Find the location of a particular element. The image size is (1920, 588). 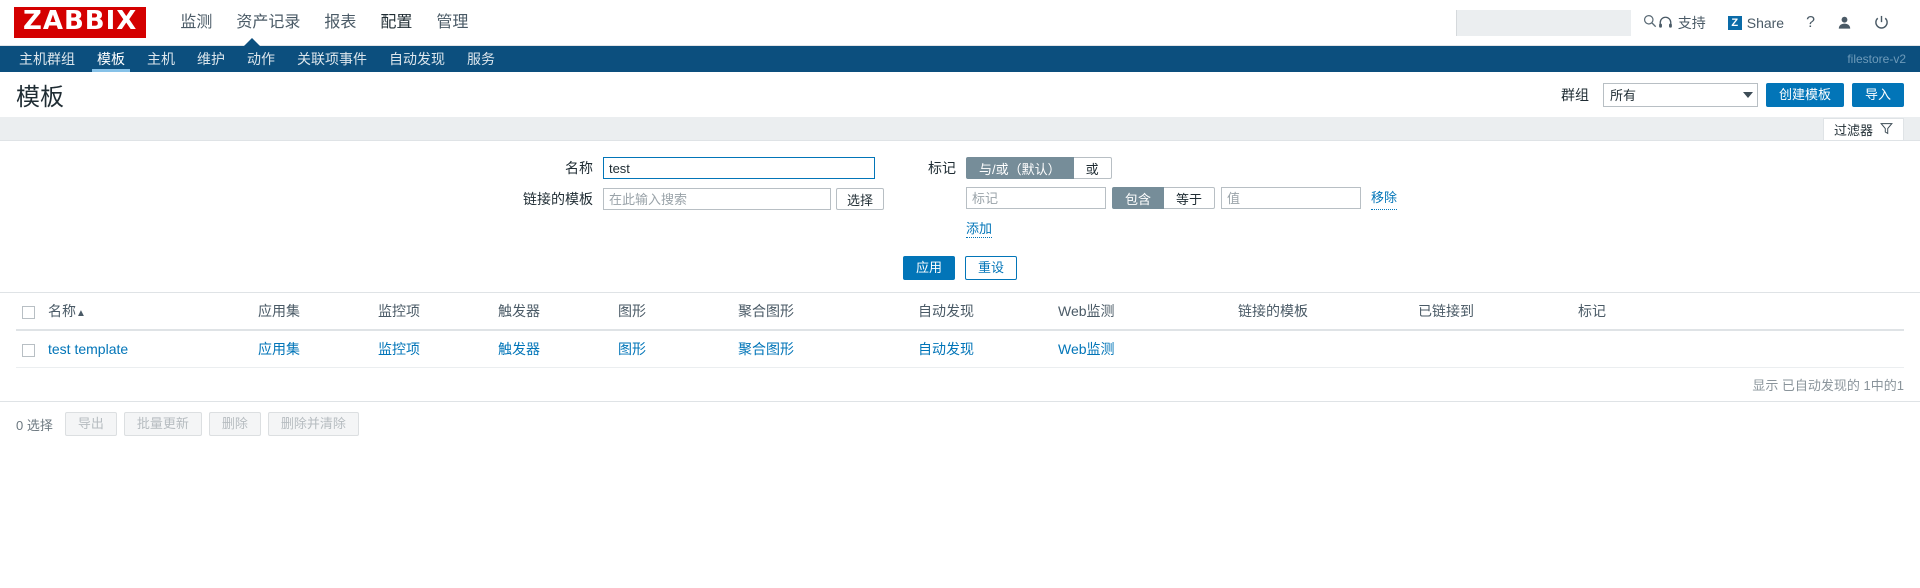

filter-grid: 名称 链接的模板 选择 标记 与/或（默认） 或 is located at coordinates (960, 197).